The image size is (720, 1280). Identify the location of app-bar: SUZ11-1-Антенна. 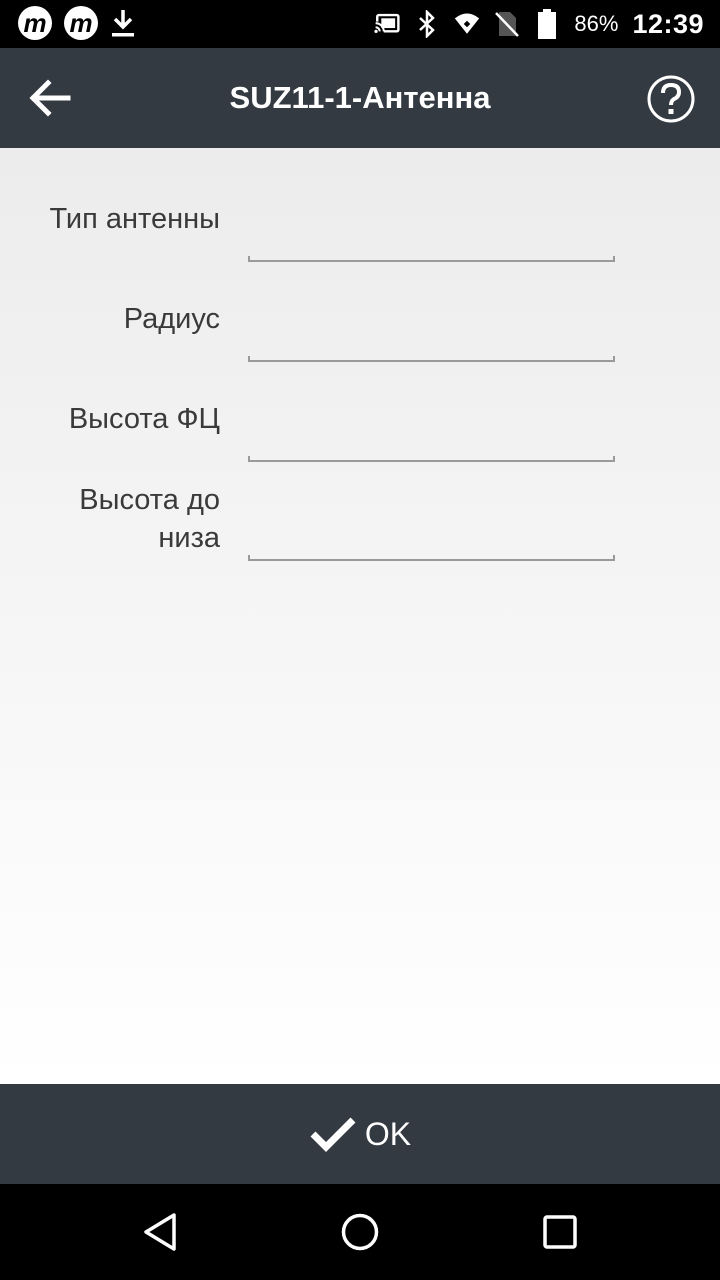
(360, 98).